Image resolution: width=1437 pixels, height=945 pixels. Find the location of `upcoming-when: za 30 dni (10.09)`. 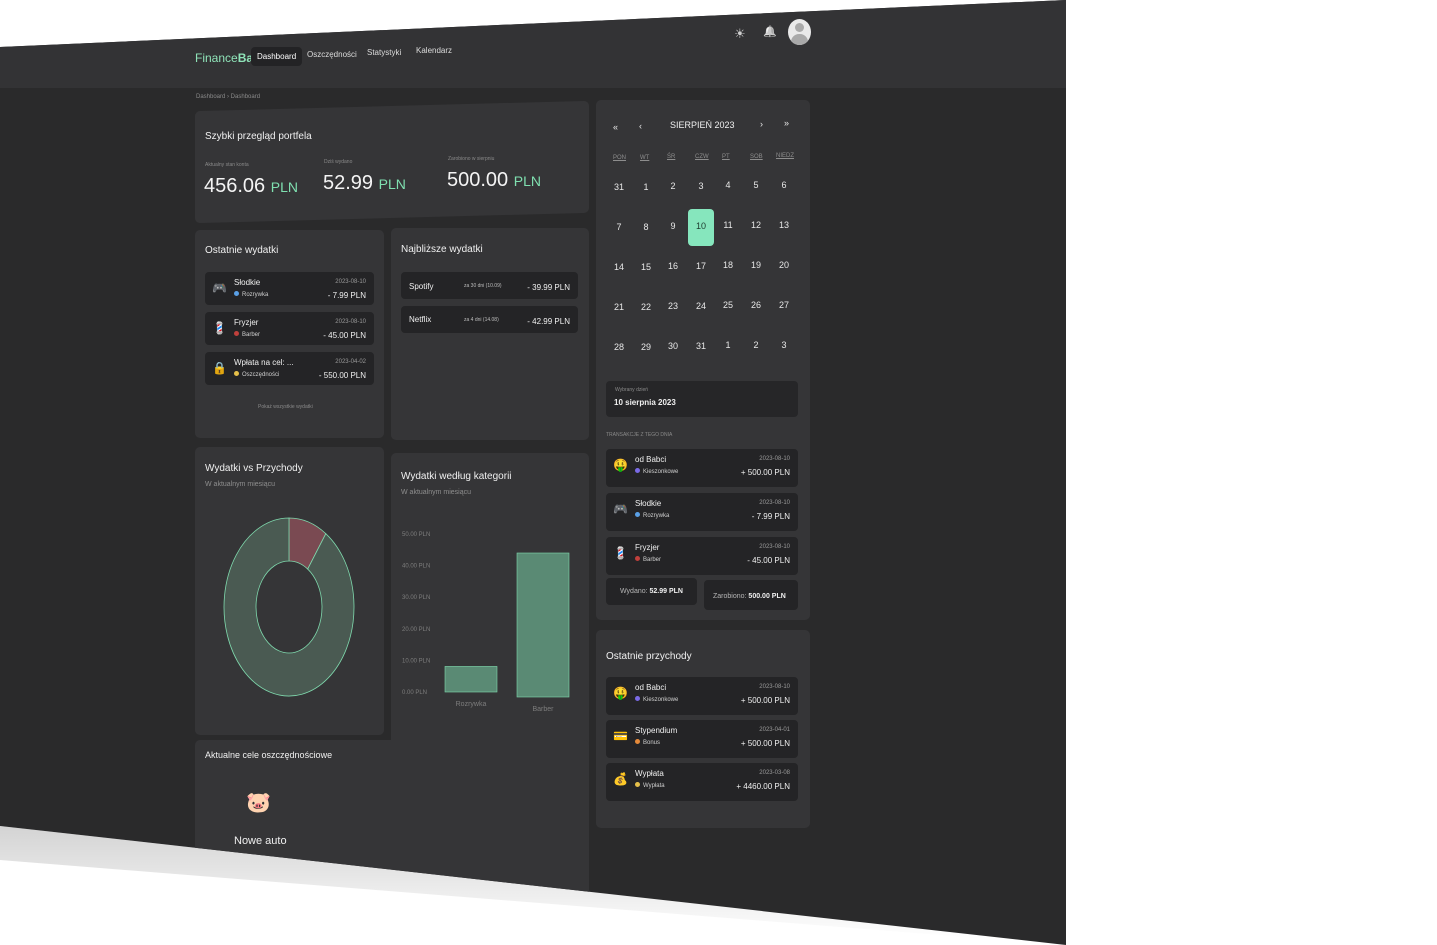

upcoming-when: za 30 dni (10.09) is located at coordinates (483, 286).